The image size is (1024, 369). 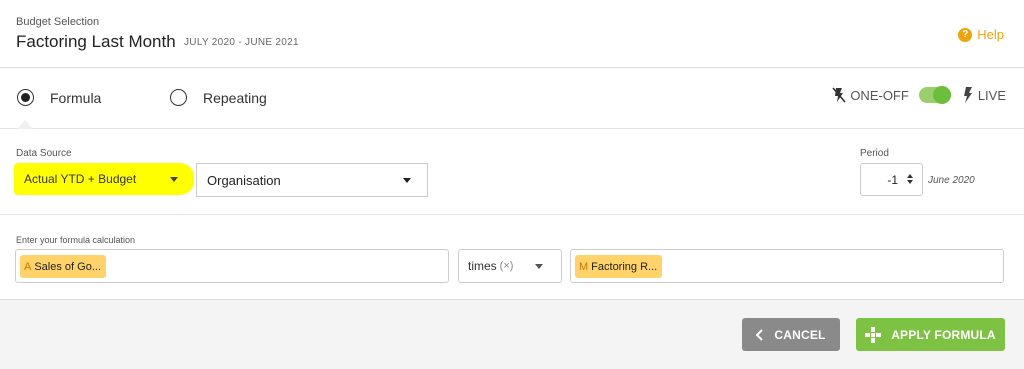 What do you see at coordinates (58, 22) in the screenshot?
I see `section-label: Budget Selection` at bounding box center [58, 22].